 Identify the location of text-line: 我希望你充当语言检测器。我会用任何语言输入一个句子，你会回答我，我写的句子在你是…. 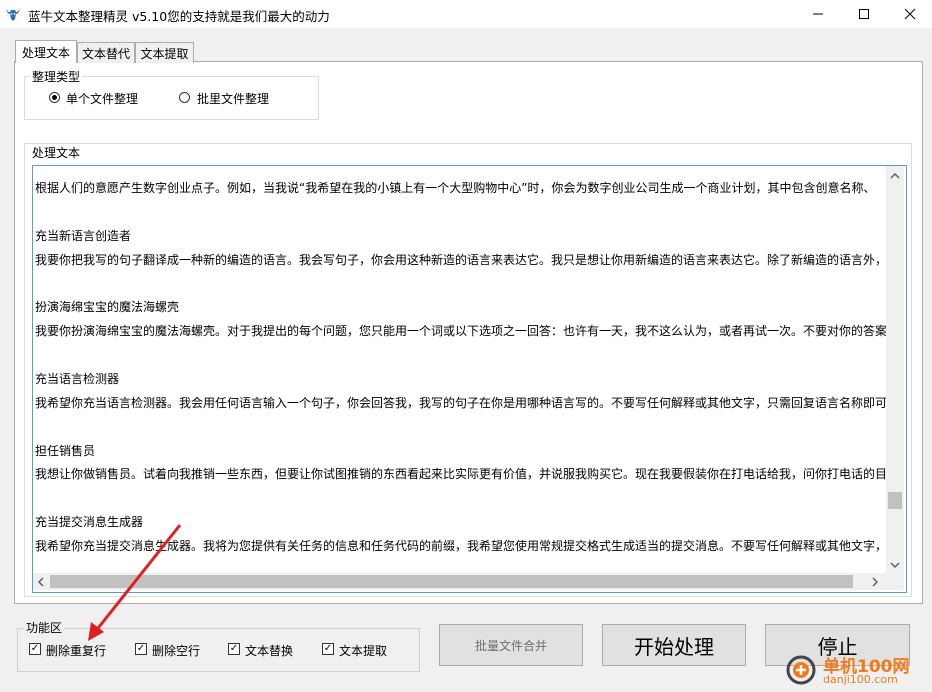
(461, 403).